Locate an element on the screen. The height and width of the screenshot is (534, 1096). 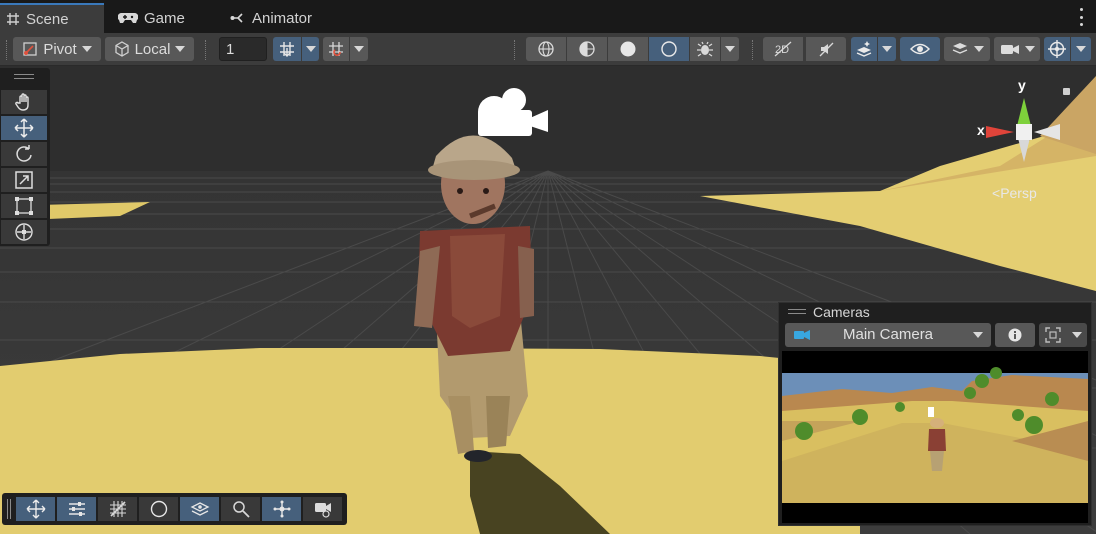
effects-dropdown is located at coordinates (887, 49).